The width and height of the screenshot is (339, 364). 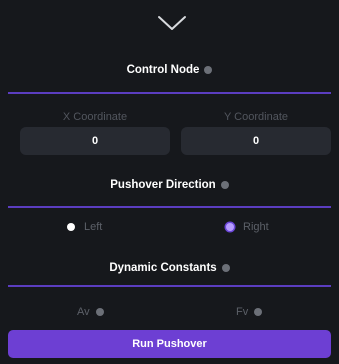 What do you see at coordinates (163, 268) in the screenshot?
I see `dynamic-constants-title: Dynamic Constants` at bounding box center [163, 268].